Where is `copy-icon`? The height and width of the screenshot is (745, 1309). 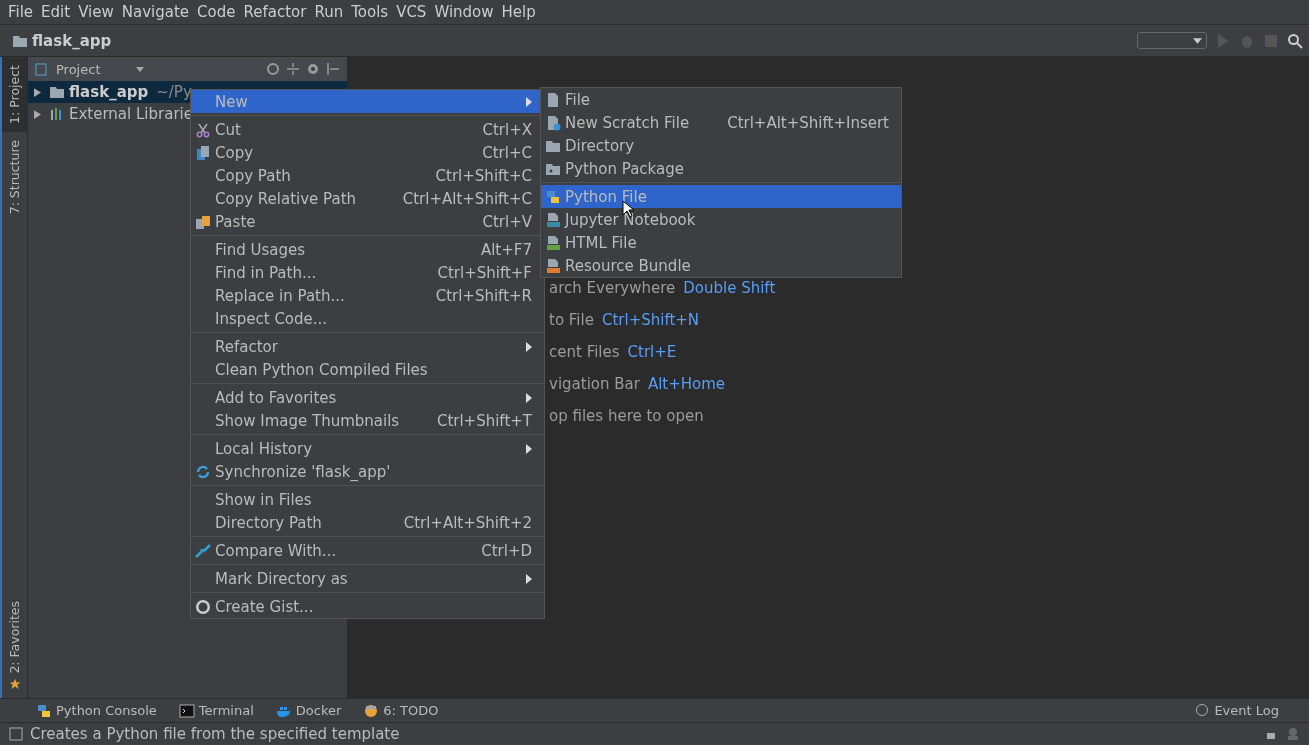
copy-icon is located at coordinates (203, 152).